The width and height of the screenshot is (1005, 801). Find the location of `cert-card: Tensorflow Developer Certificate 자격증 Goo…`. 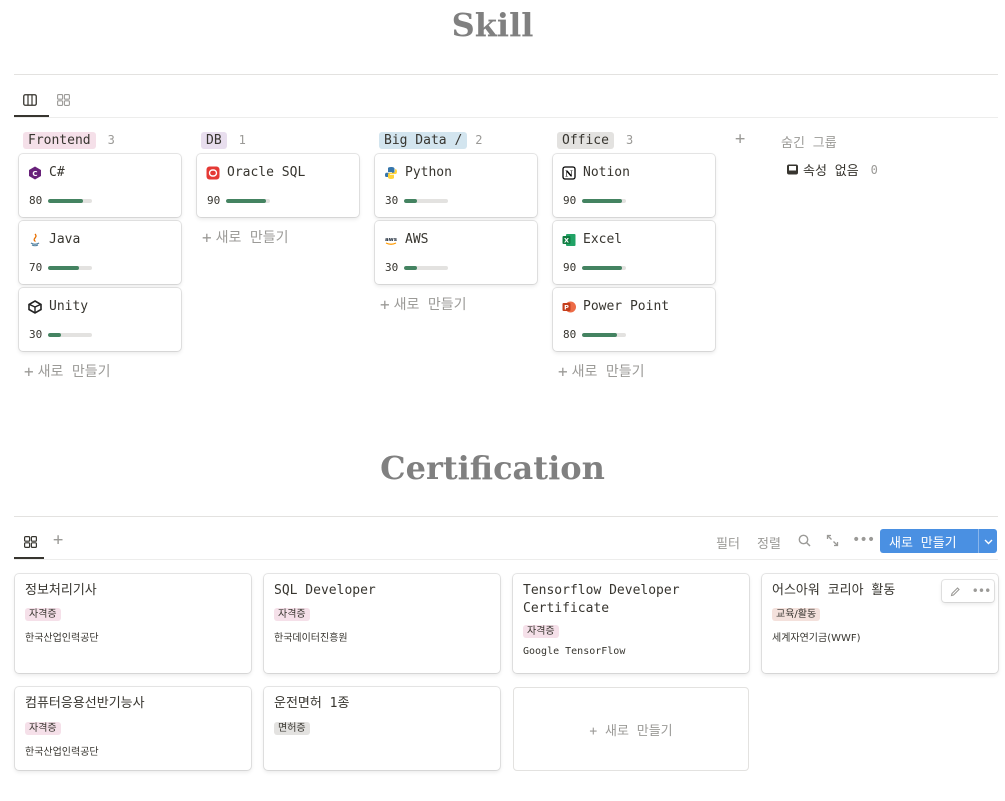

cert-card: Tensorflow Developer Certificate 자격증 Goo… is located at coordinates (631, 623).